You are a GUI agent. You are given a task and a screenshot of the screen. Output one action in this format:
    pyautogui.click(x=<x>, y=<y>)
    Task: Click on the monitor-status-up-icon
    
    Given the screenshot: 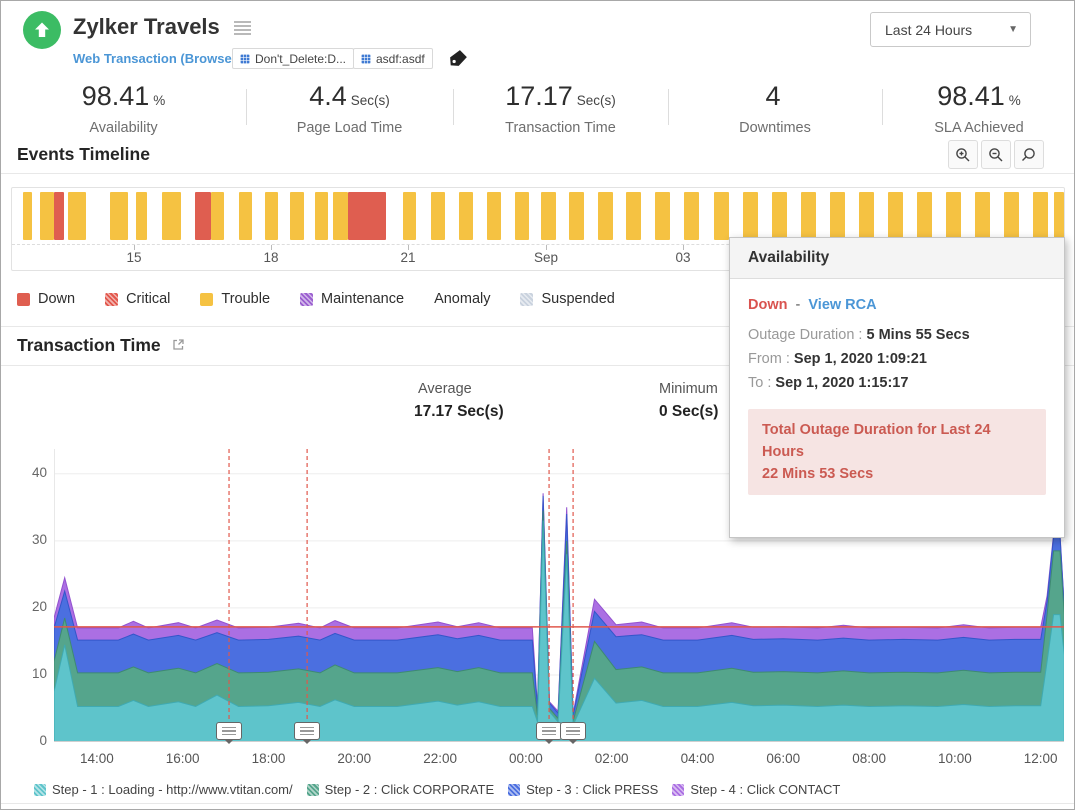 What is the action you would take?
    pyautogui.click(x=42, y=30)
    